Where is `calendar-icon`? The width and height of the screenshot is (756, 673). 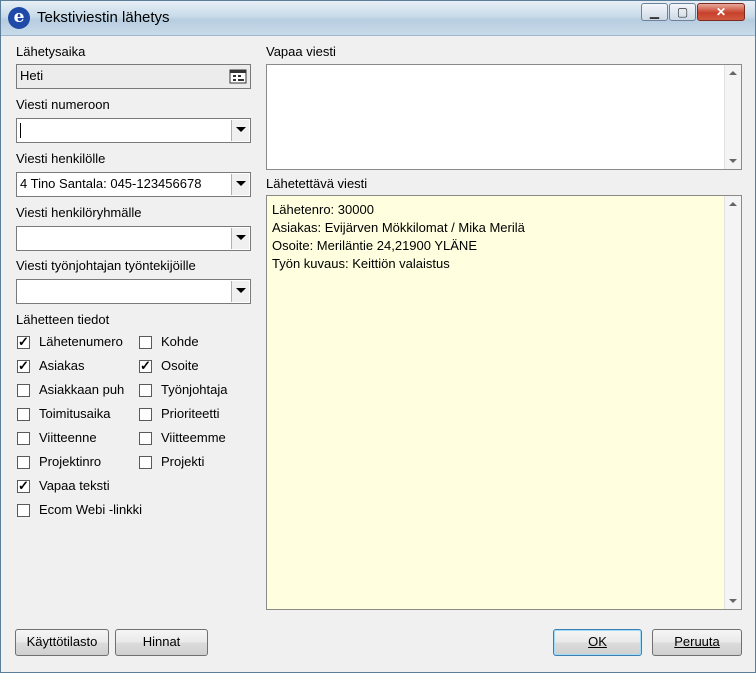
calendar-icon is located at coordinates (238, 76).